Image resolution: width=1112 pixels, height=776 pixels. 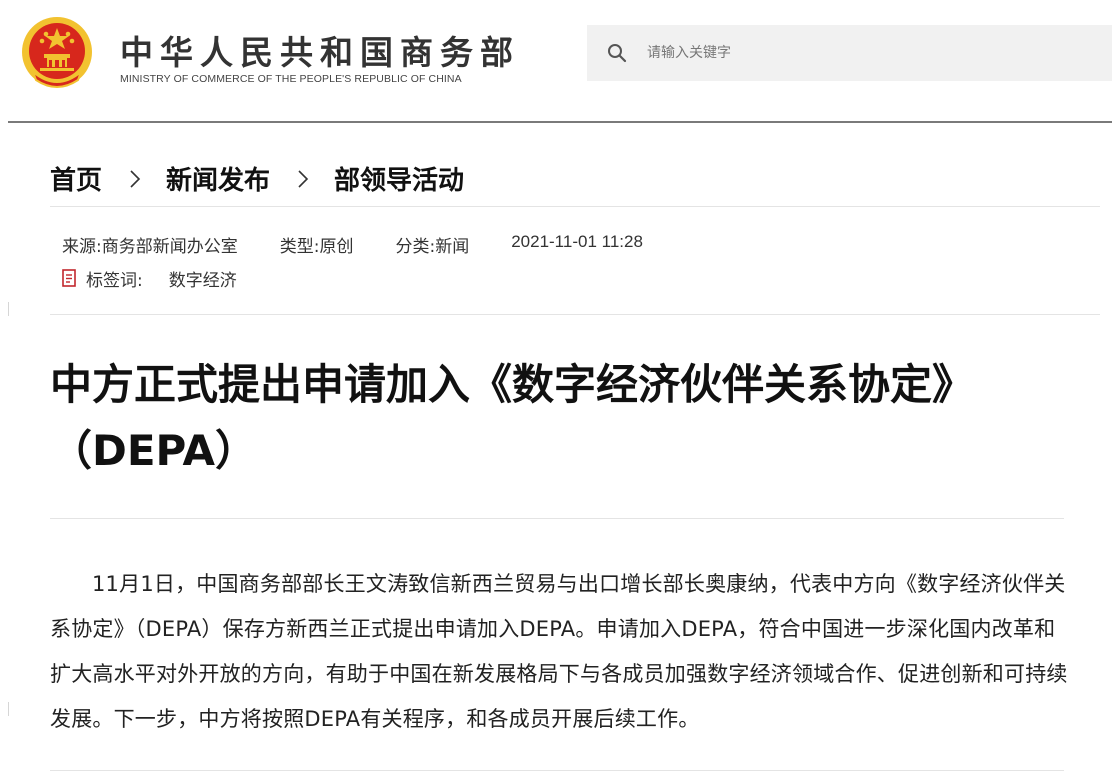 What do you see at coordinates (577, 241) in the screenshot?
I see `publish-datetime: 2021-11-01 11:28` at bounding box center [577, 241].